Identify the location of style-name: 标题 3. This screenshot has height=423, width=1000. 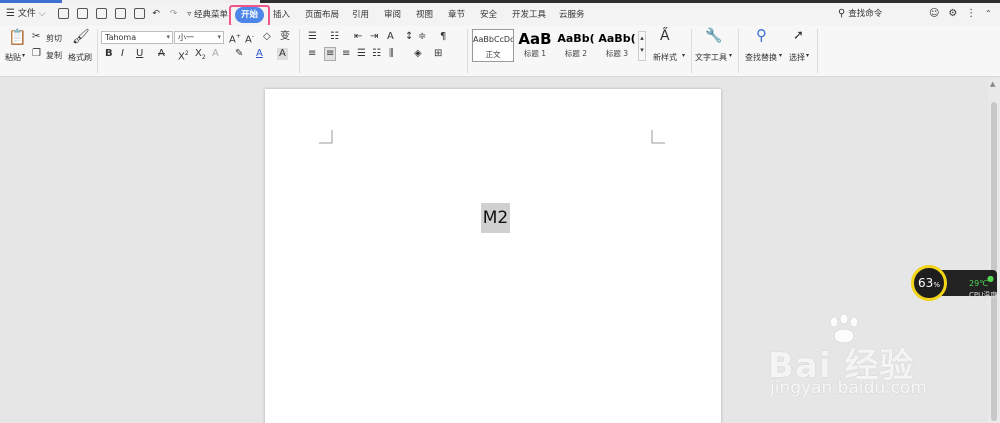
(617, 53).